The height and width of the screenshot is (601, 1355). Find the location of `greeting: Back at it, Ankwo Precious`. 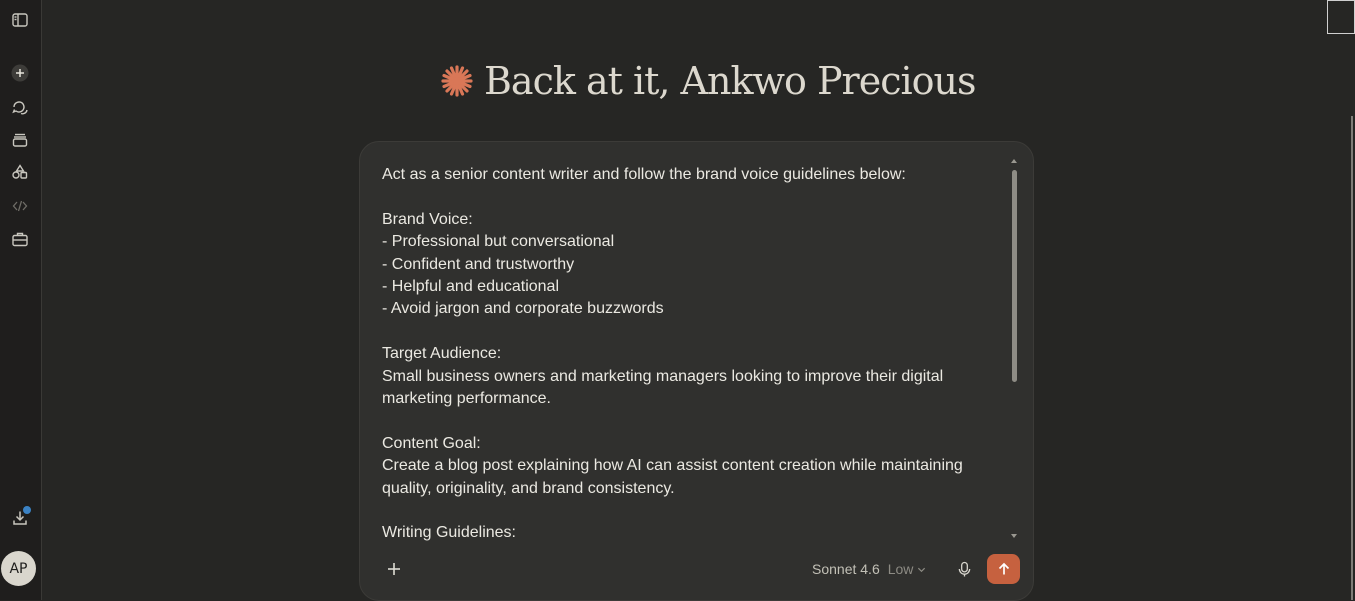

greeting: Back at it, Ankwo Precious is located at coordinates (708, 81).